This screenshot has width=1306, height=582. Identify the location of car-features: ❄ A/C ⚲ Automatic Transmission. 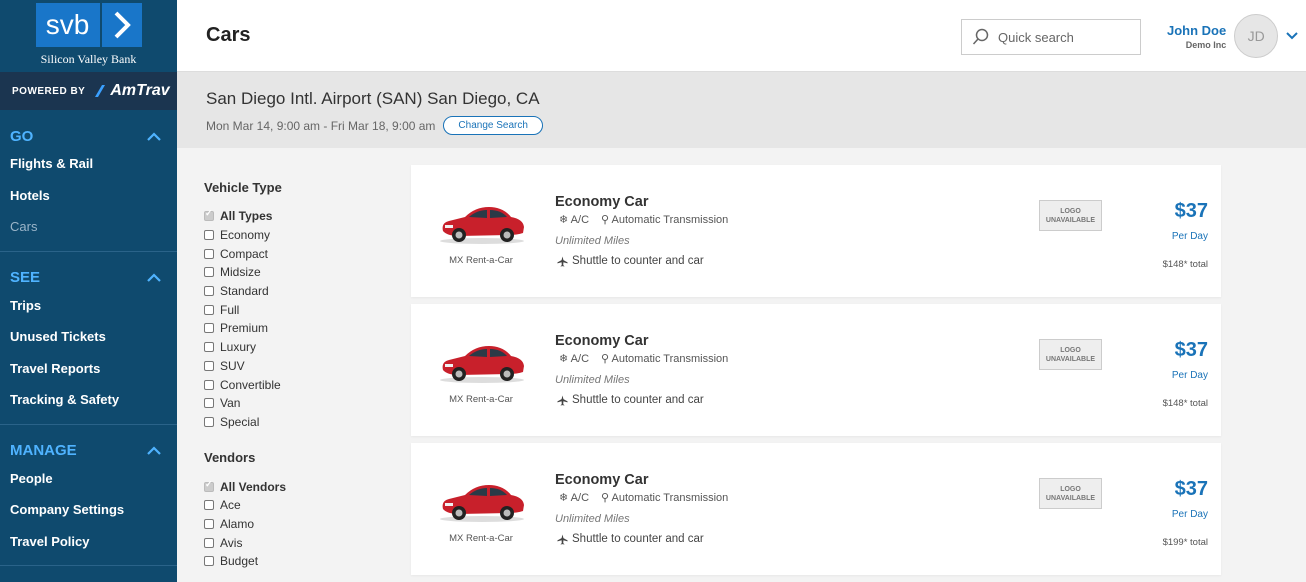
(643, 219).